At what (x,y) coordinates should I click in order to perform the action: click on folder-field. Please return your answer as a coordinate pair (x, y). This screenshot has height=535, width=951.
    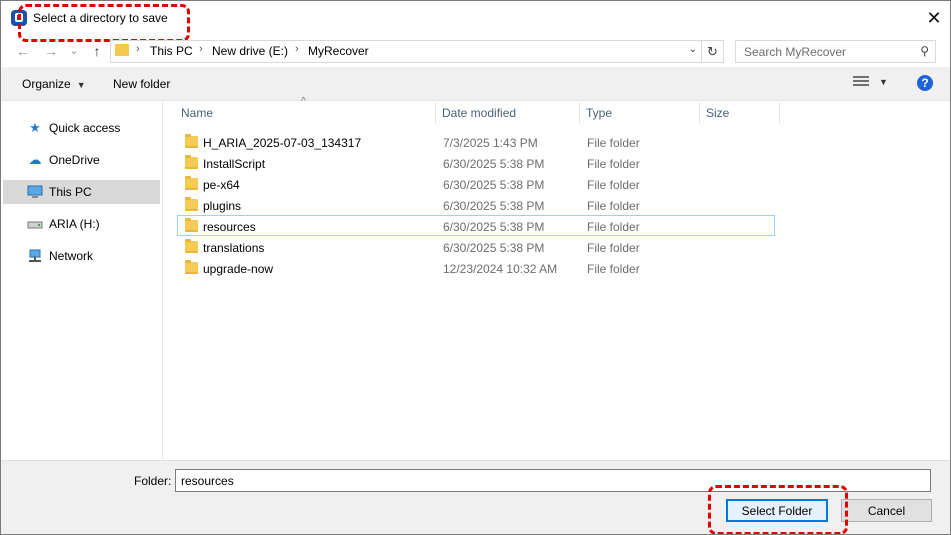
    Looking at the image, I should click on (553, 480).